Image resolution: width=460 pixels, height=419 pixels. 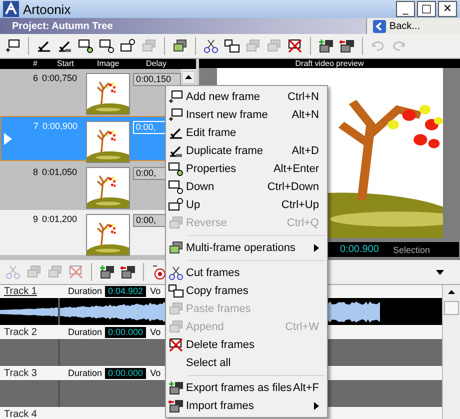 I want to click on frame-number: 8, so click(x=35, y=172).